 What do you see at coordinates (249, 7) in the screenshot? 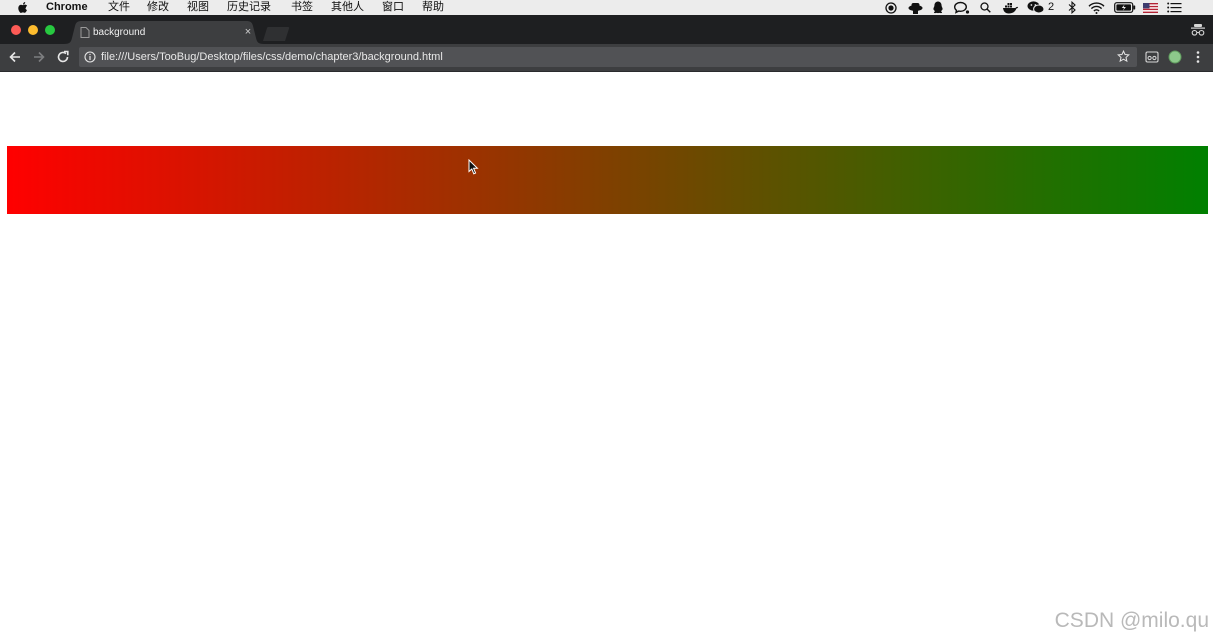
I see `menu-history: 历史记录` at bounding box center [249, 7].